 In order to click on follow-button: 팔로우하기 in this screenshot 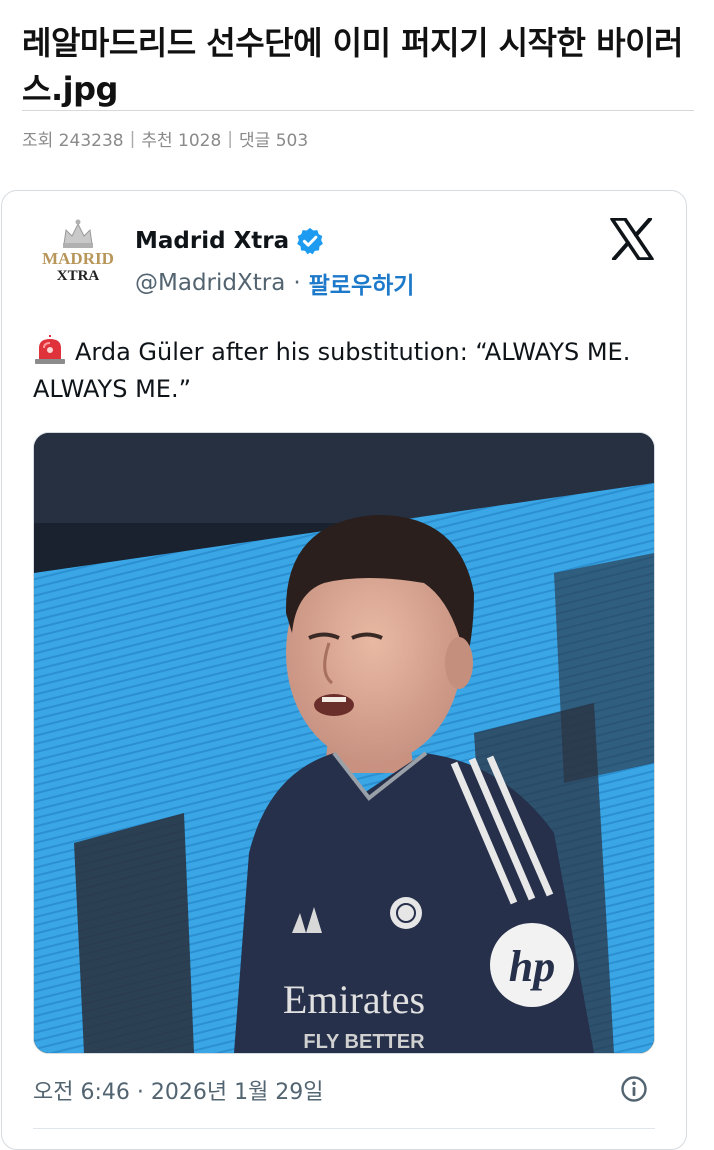, I will do `click(362, 283)`.